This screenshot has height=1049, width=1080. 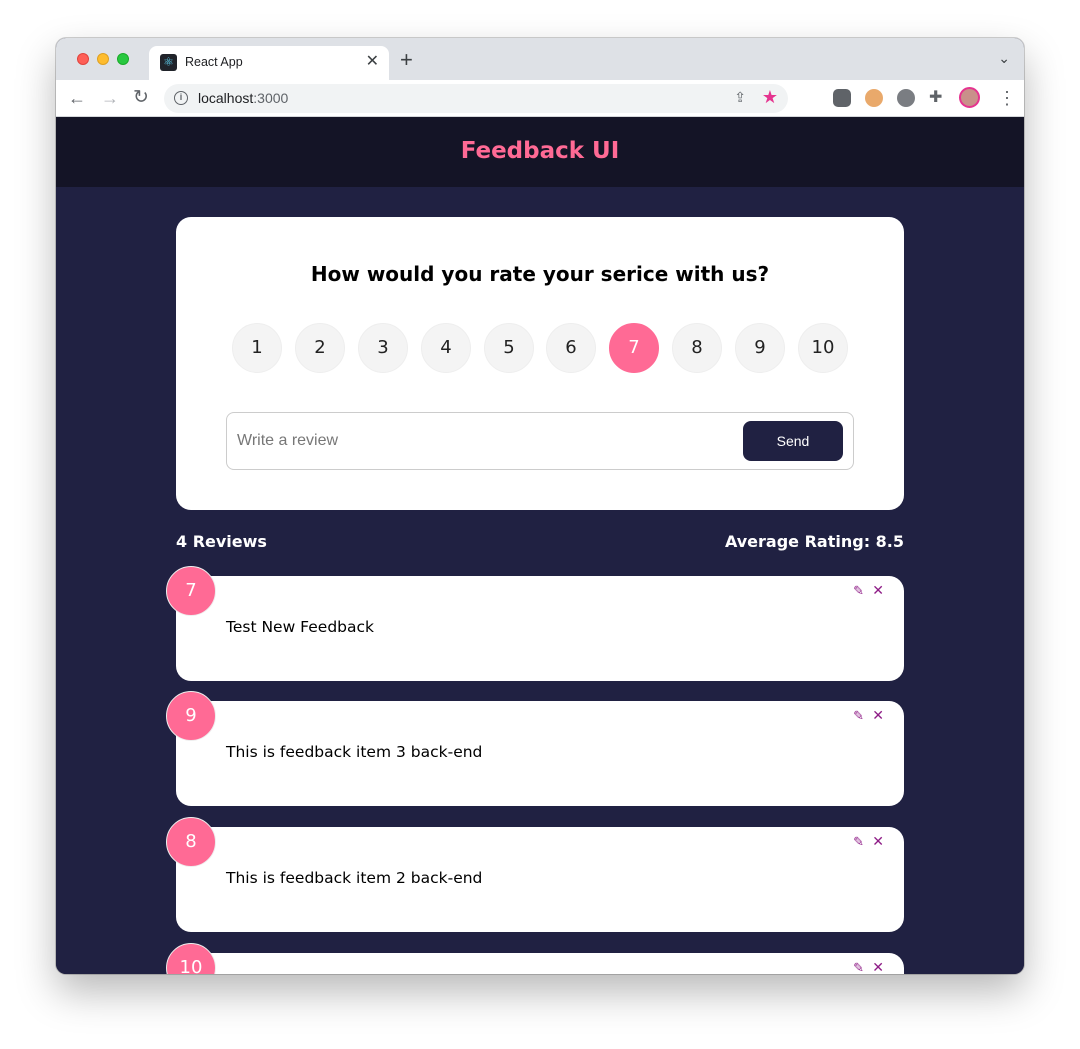 I want to click on extension-ball-icon, so click(x=906, y=98).